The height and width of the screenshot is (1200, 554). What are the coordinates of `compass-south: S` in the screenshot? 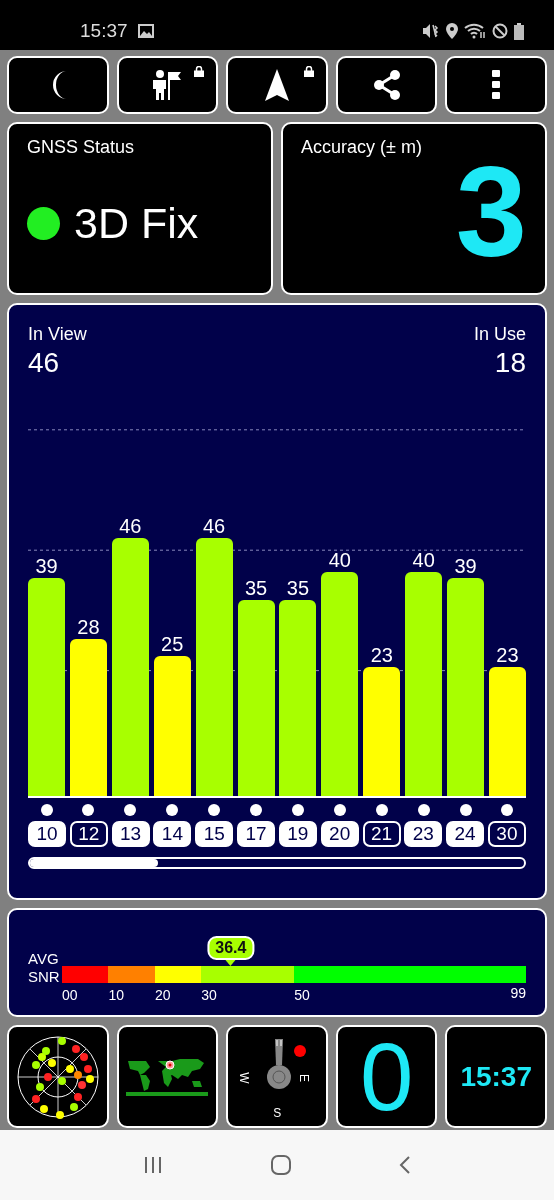 It's located at (277, 1113).